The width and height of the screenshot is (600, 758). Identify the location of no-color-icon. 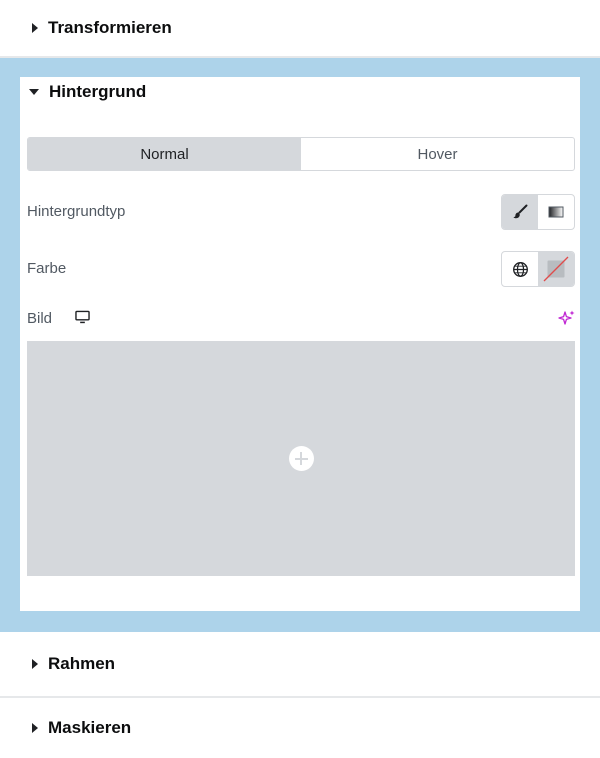
(556, 269).